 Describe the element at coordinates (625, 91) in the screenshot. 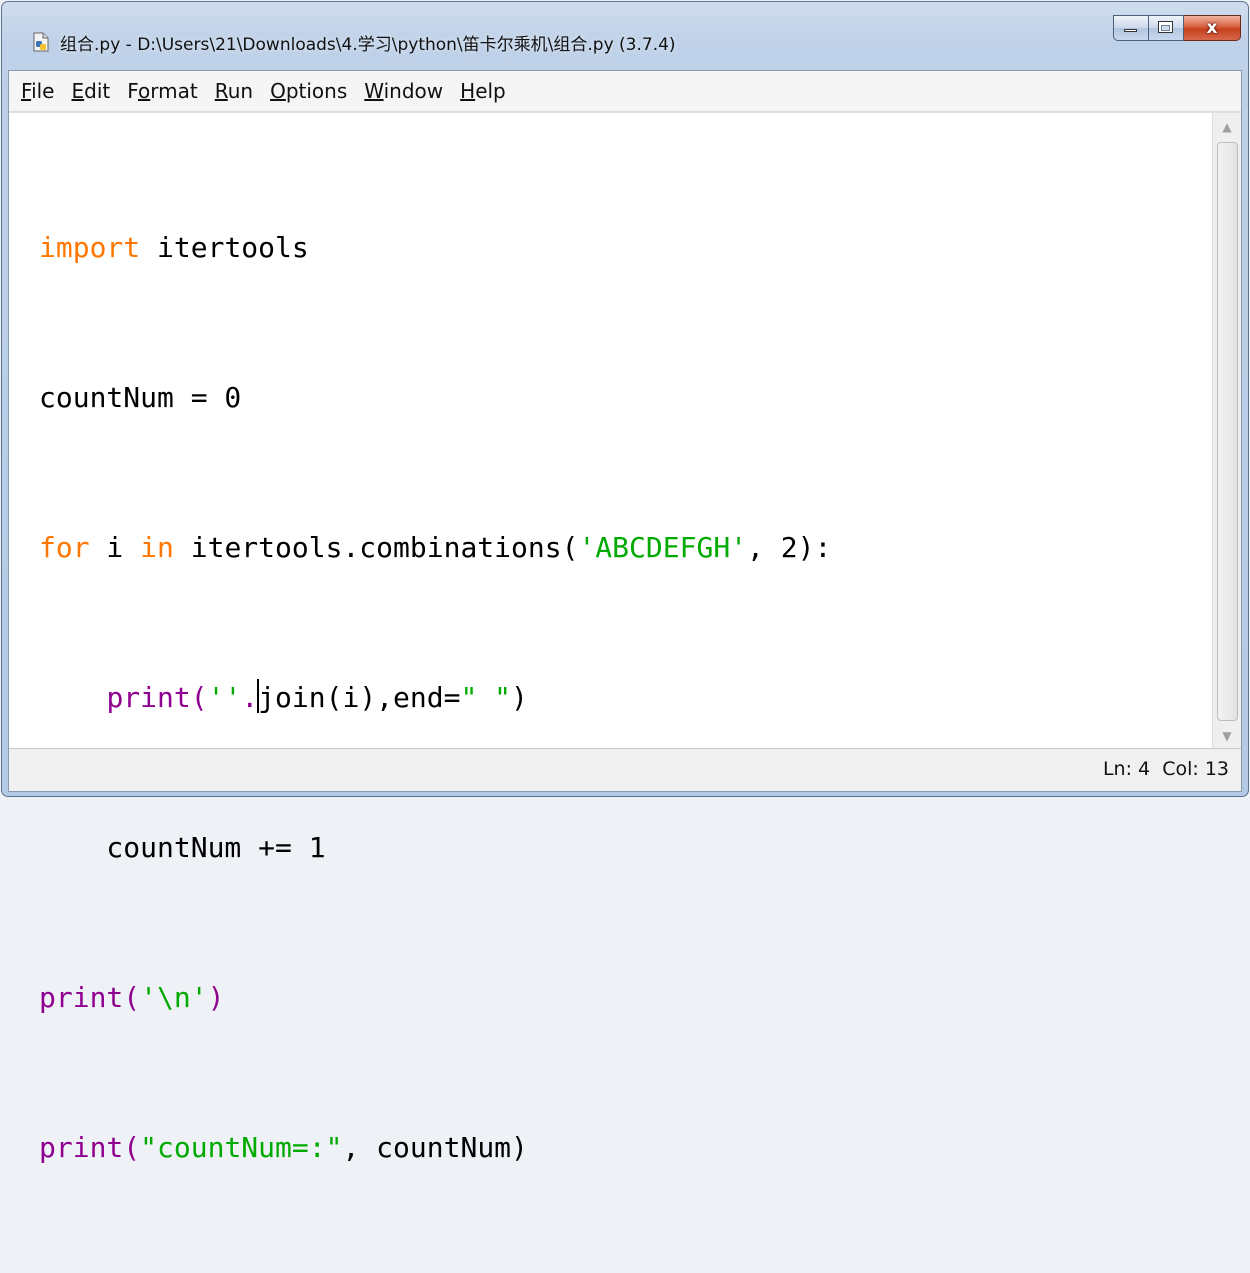

I see `menu-bar: File Edit Format Run Options Window Help` at that location.